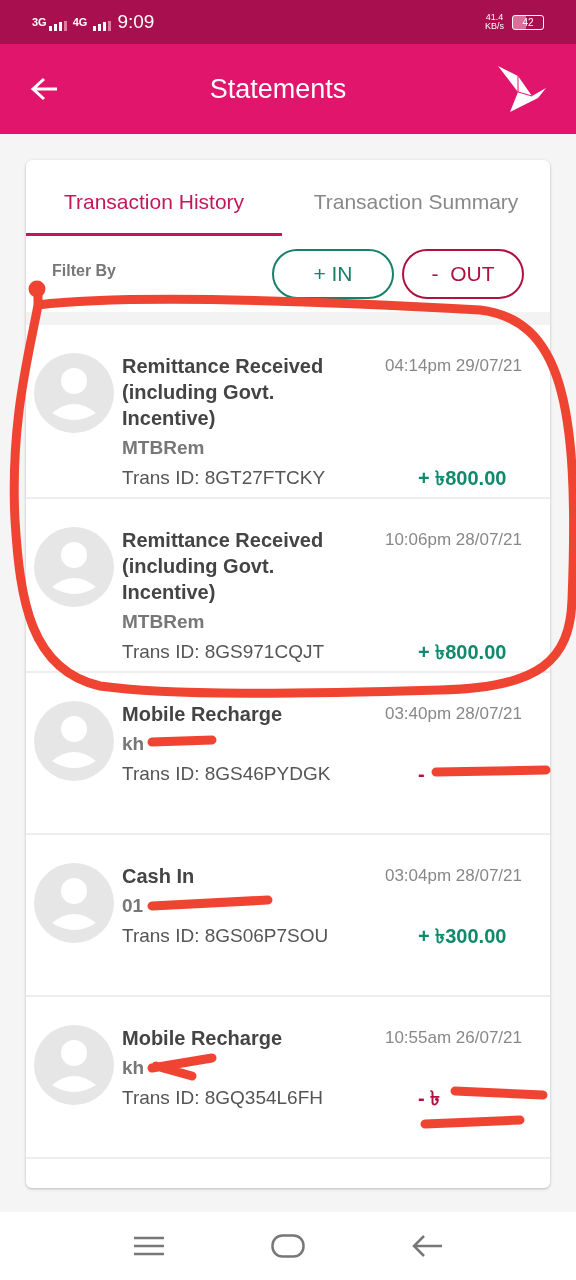 This screenshot has height=1280, width=576. What do you see at coordinates (57, 26) in the screenshot?
I see `signal-icon` at bounding box center [57, 26].